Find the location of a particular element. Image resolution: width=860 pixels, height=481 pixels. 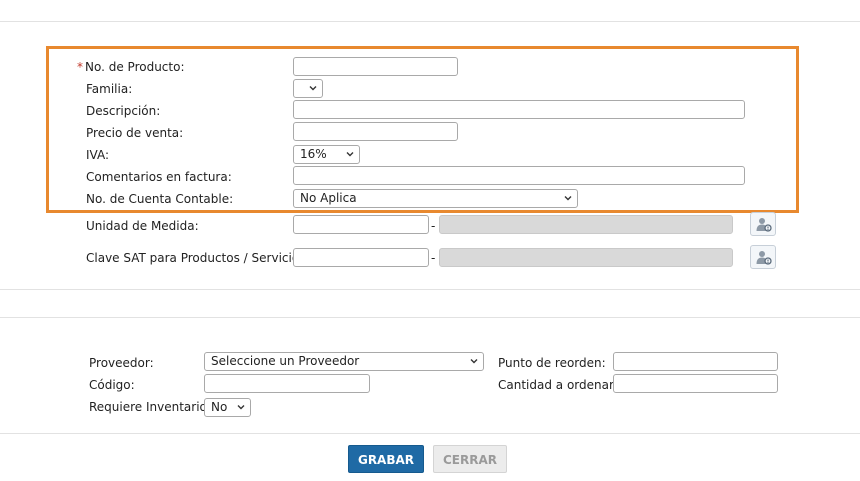

save-button: GRABAR is located at coordinates (386, 459).